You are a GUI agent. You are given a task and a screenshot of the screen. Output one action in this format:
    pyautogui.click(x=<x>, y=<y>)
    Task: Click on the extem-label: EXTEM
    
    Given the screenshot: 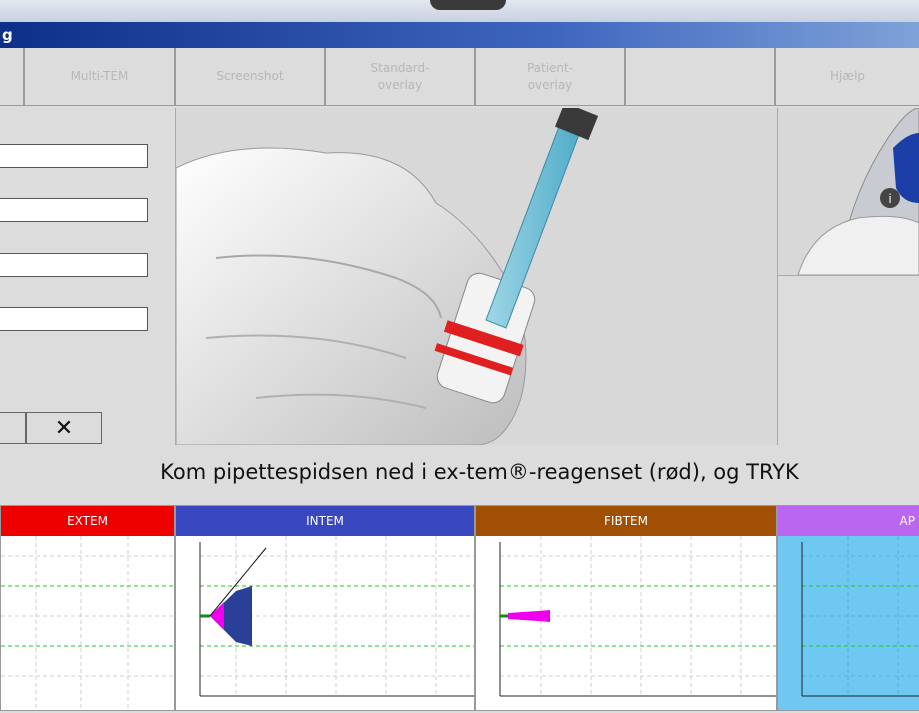 What is the action you would take?
    pyautogui.click(x=87, y=521)
    